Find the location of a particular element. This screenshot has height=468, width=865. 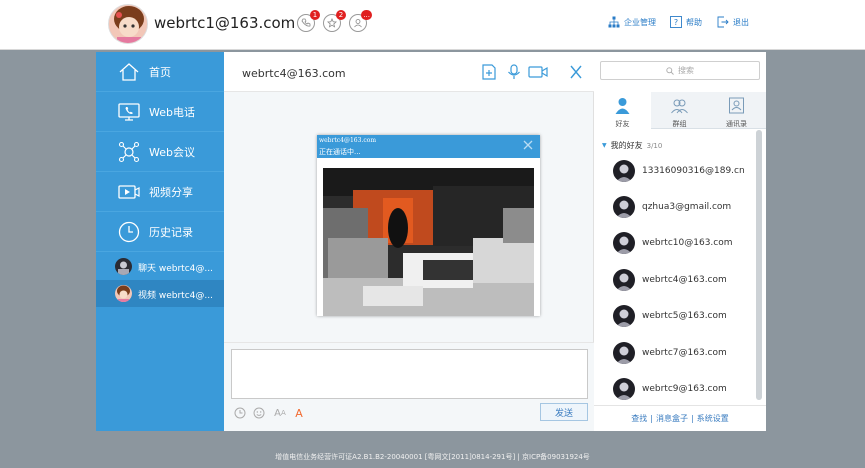

contact-name: qzhua3@gmail.com is located at coordinates (687, 207).